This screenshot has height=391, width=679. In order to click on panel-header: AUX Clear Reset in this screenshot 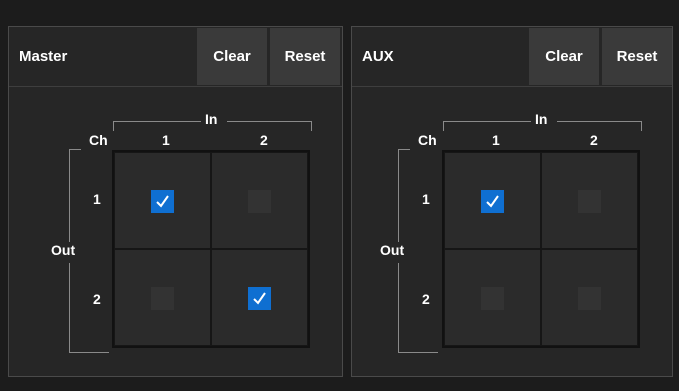, I will do `click(512, 57)`.